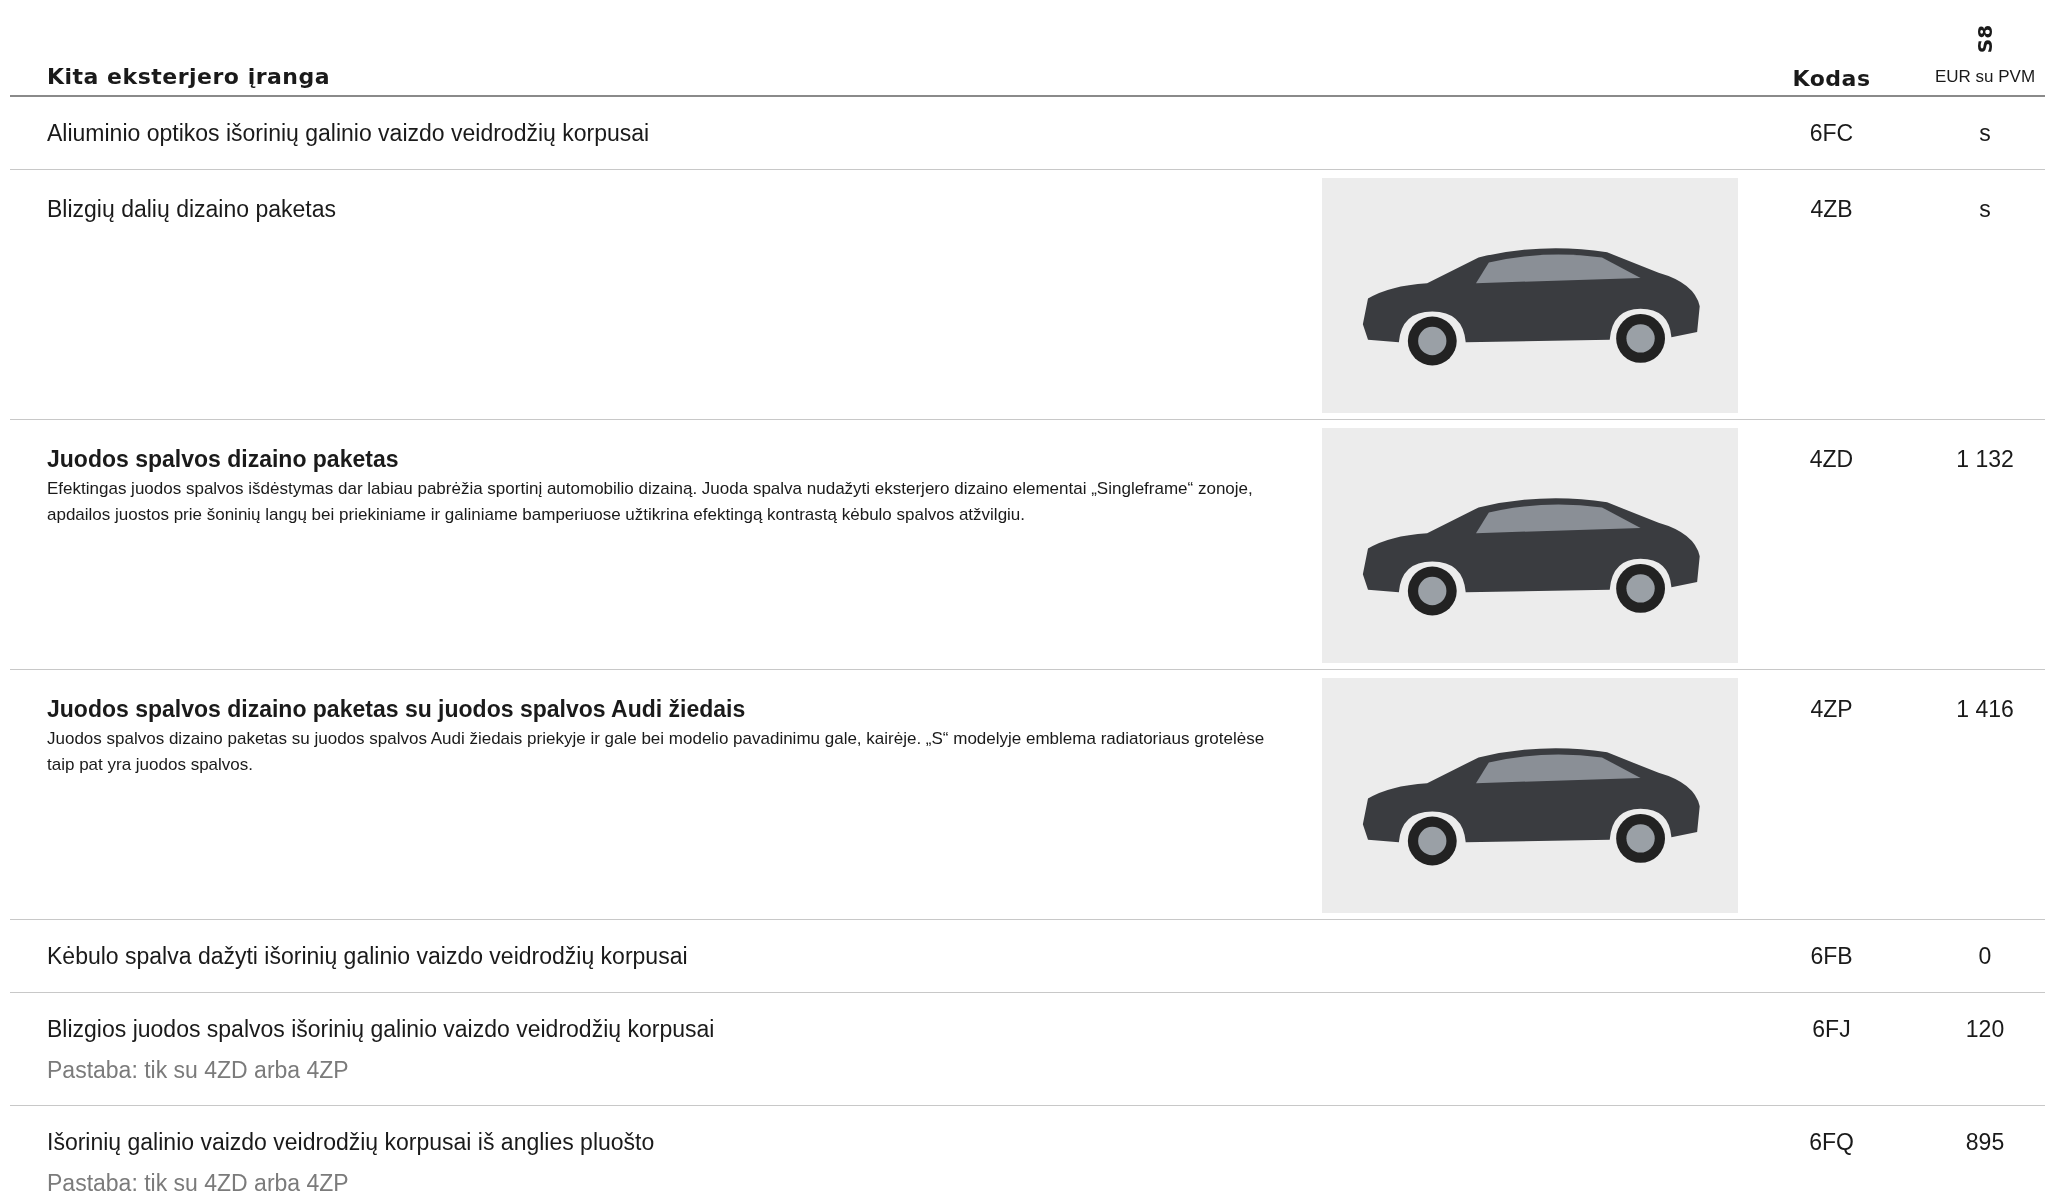  I want to click on column-heading: Kodas, so click(1831, 79).